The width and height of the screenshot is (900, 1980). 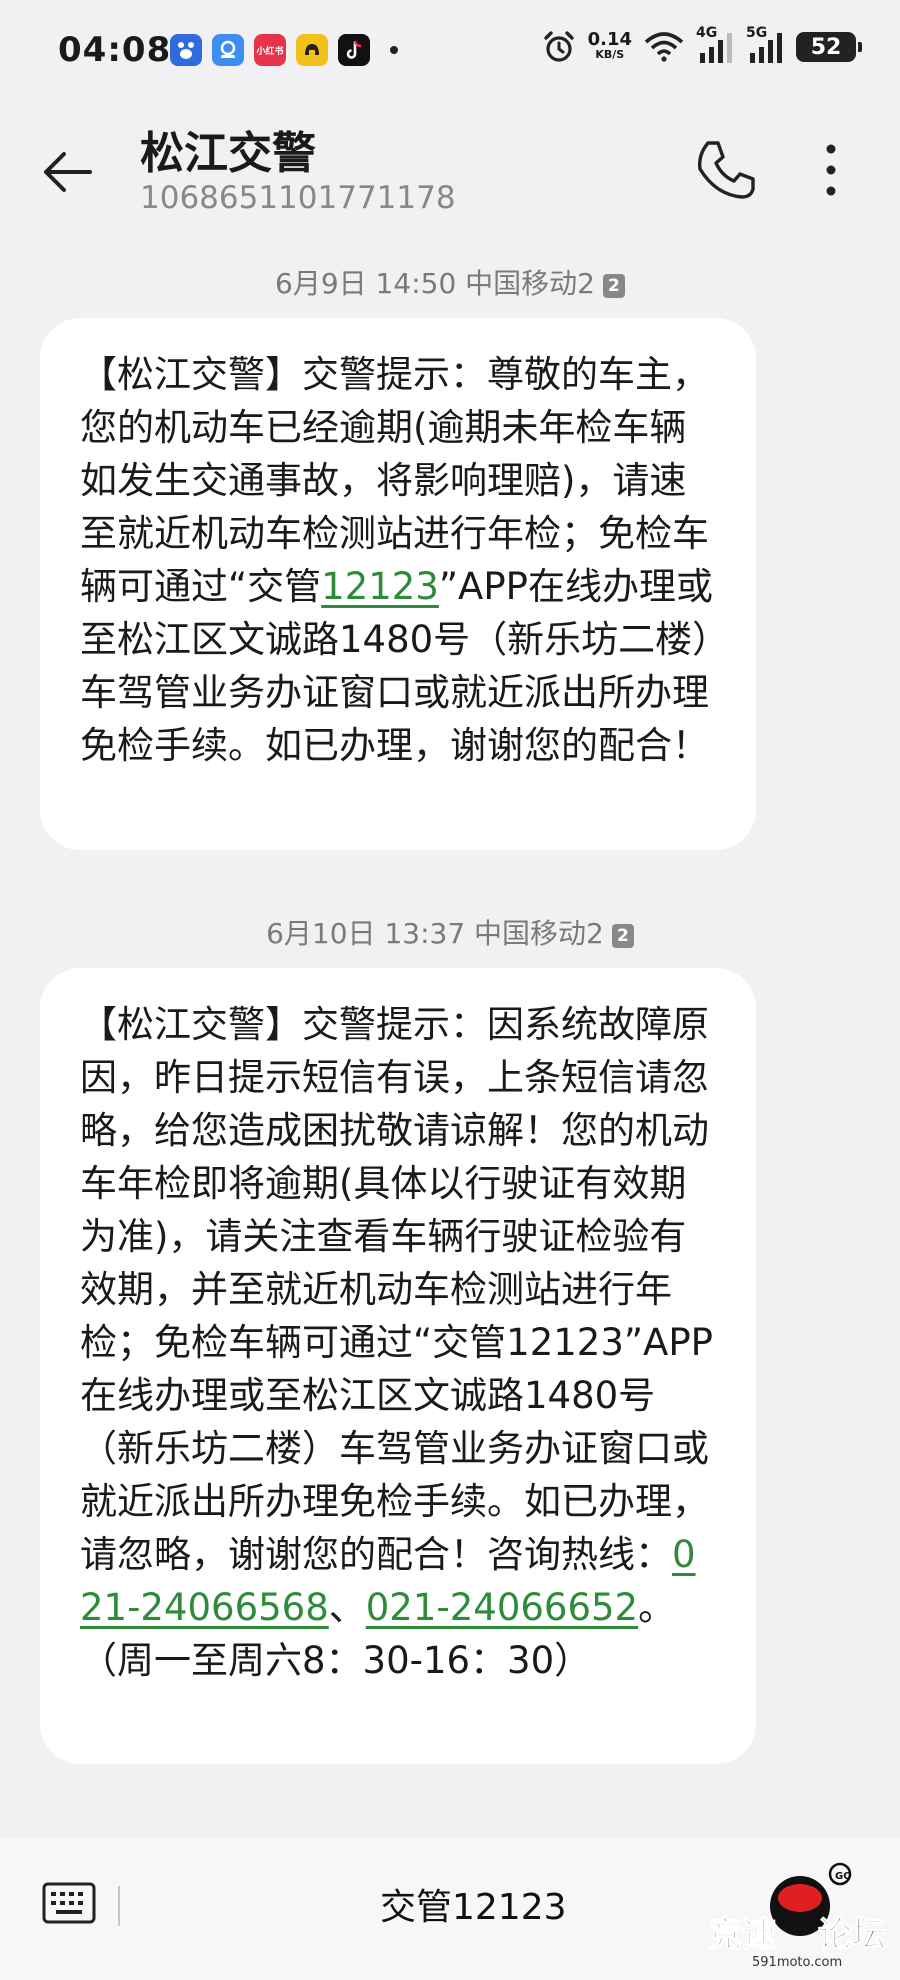 I want to click on message-timestamp: 6月9日 14:50 中国移动2 2, so click(x=450, y=282).